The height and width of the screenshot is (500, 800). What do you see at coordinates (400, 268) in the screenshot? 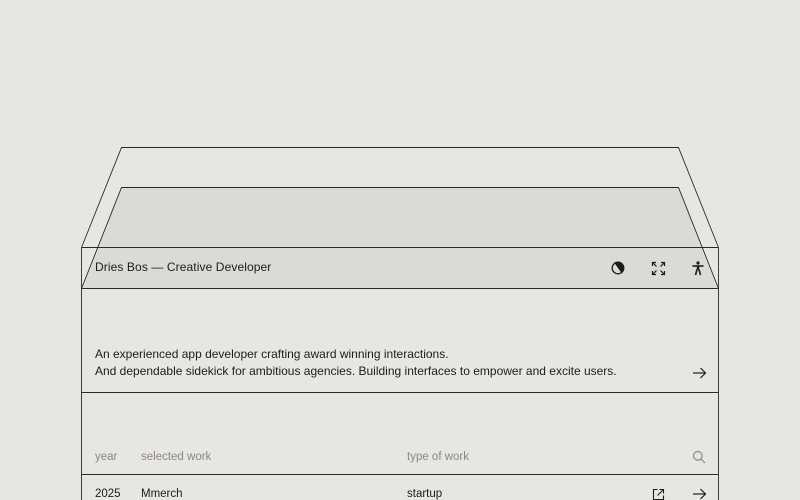
I see `header-bar: Dries Bos — Creative Developer` at bounding box center [400, 268].